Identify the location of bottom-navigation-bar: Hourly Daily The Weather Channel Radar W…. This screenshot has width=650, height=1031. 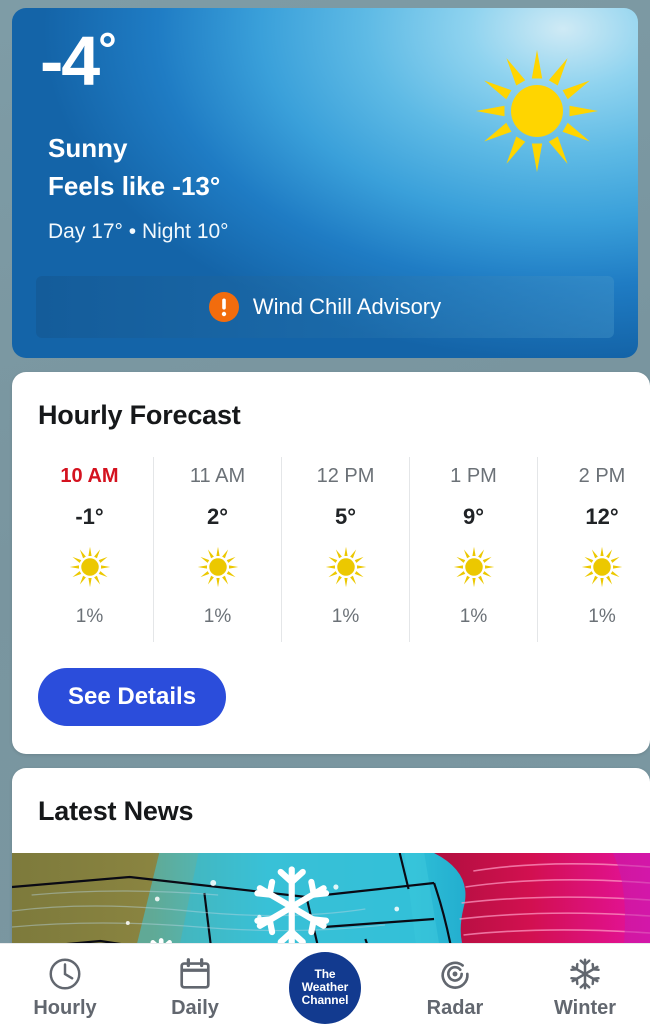
(325, 987).